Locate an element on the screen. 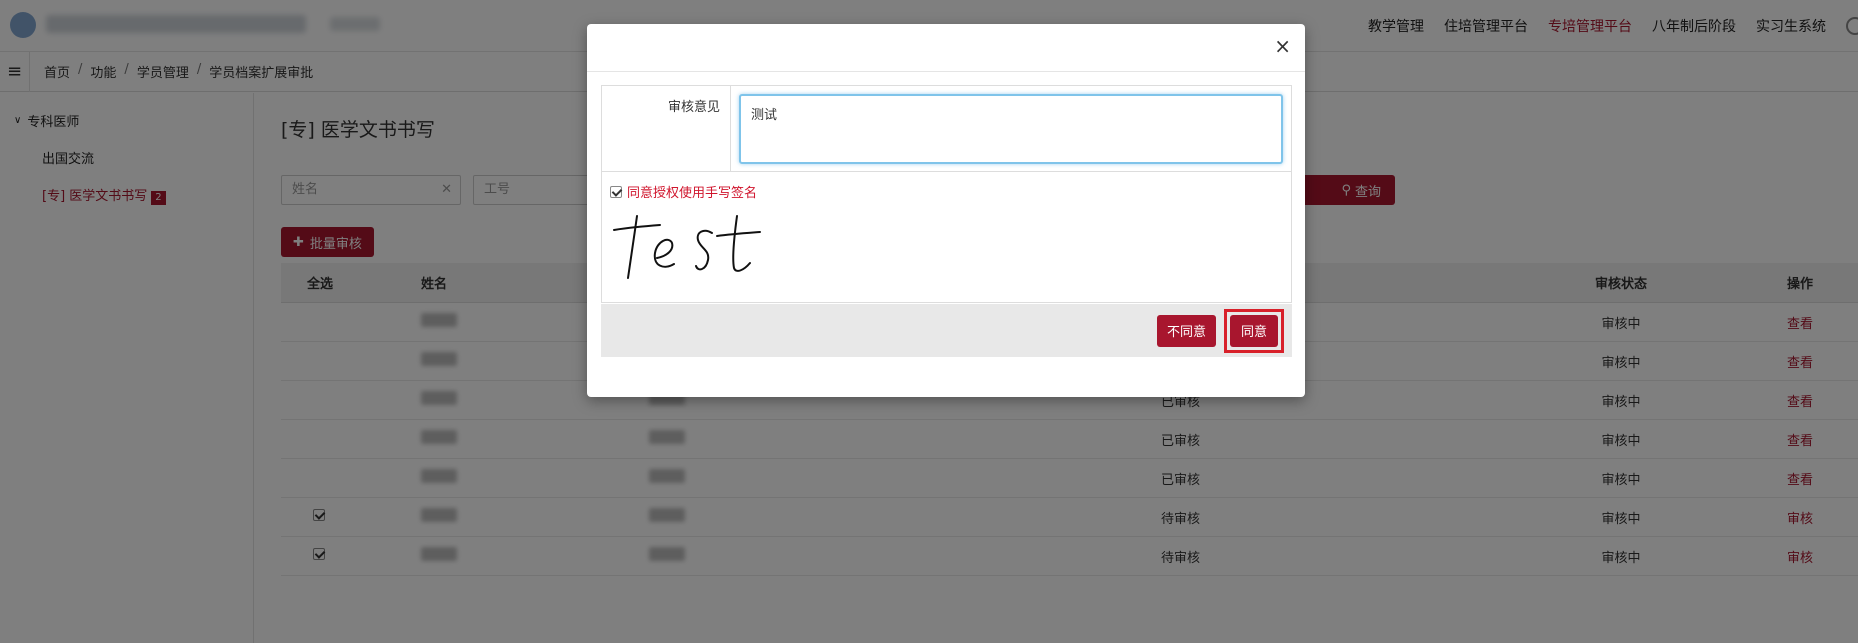 Image resolution: width=1858 pixels, height=643 pixels. close-icon: × is located at coordinates (1282, 46).